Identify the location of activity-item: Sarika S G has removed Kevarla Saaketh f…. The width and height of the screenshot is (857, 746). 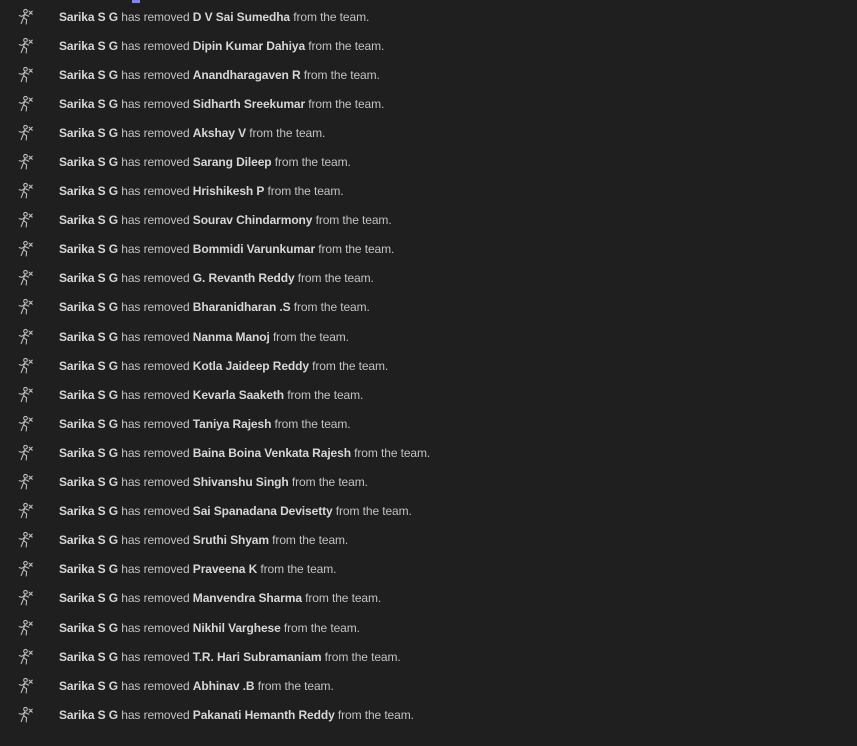
(428, 394).